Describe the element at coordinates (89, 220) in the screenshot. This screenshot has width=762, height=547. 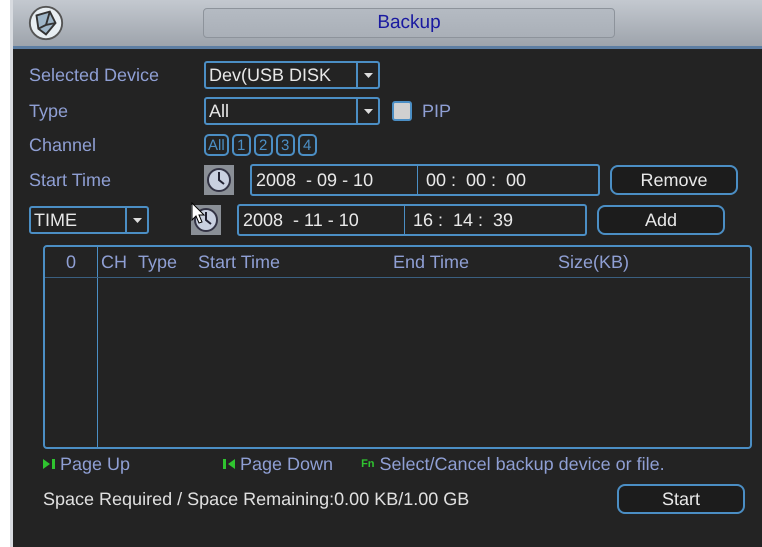
I see `mode-dropdown: TIME` at that location.